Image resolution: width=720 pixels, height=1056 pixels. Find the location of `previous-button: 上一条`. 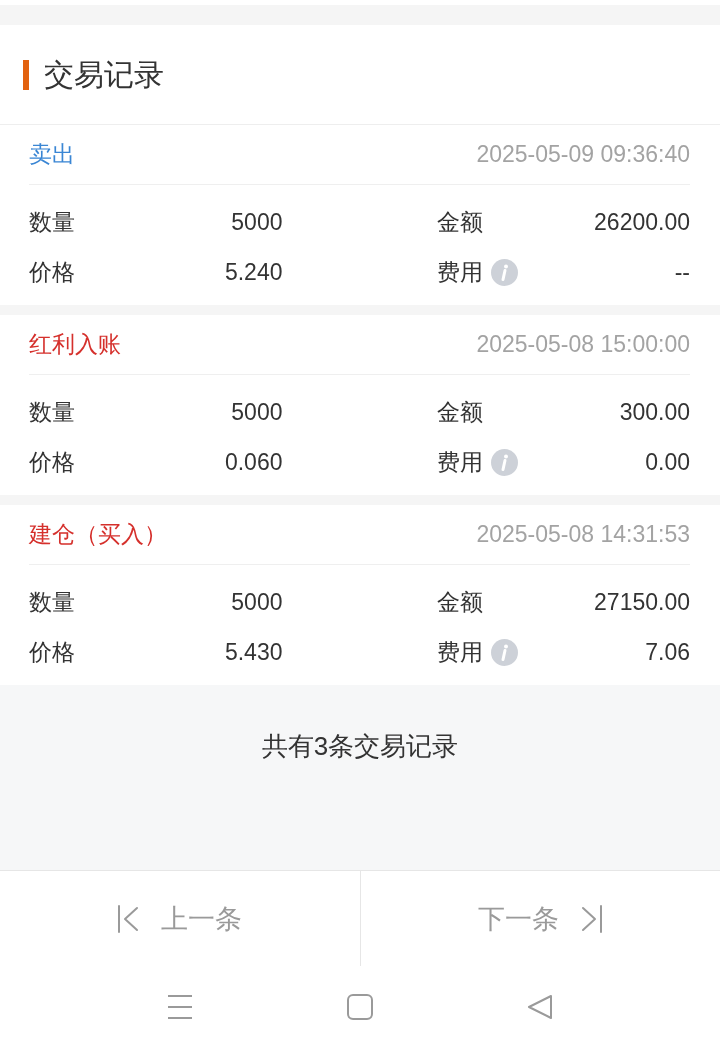

previous-button: 上一条 is located at coordinates (180, 918).